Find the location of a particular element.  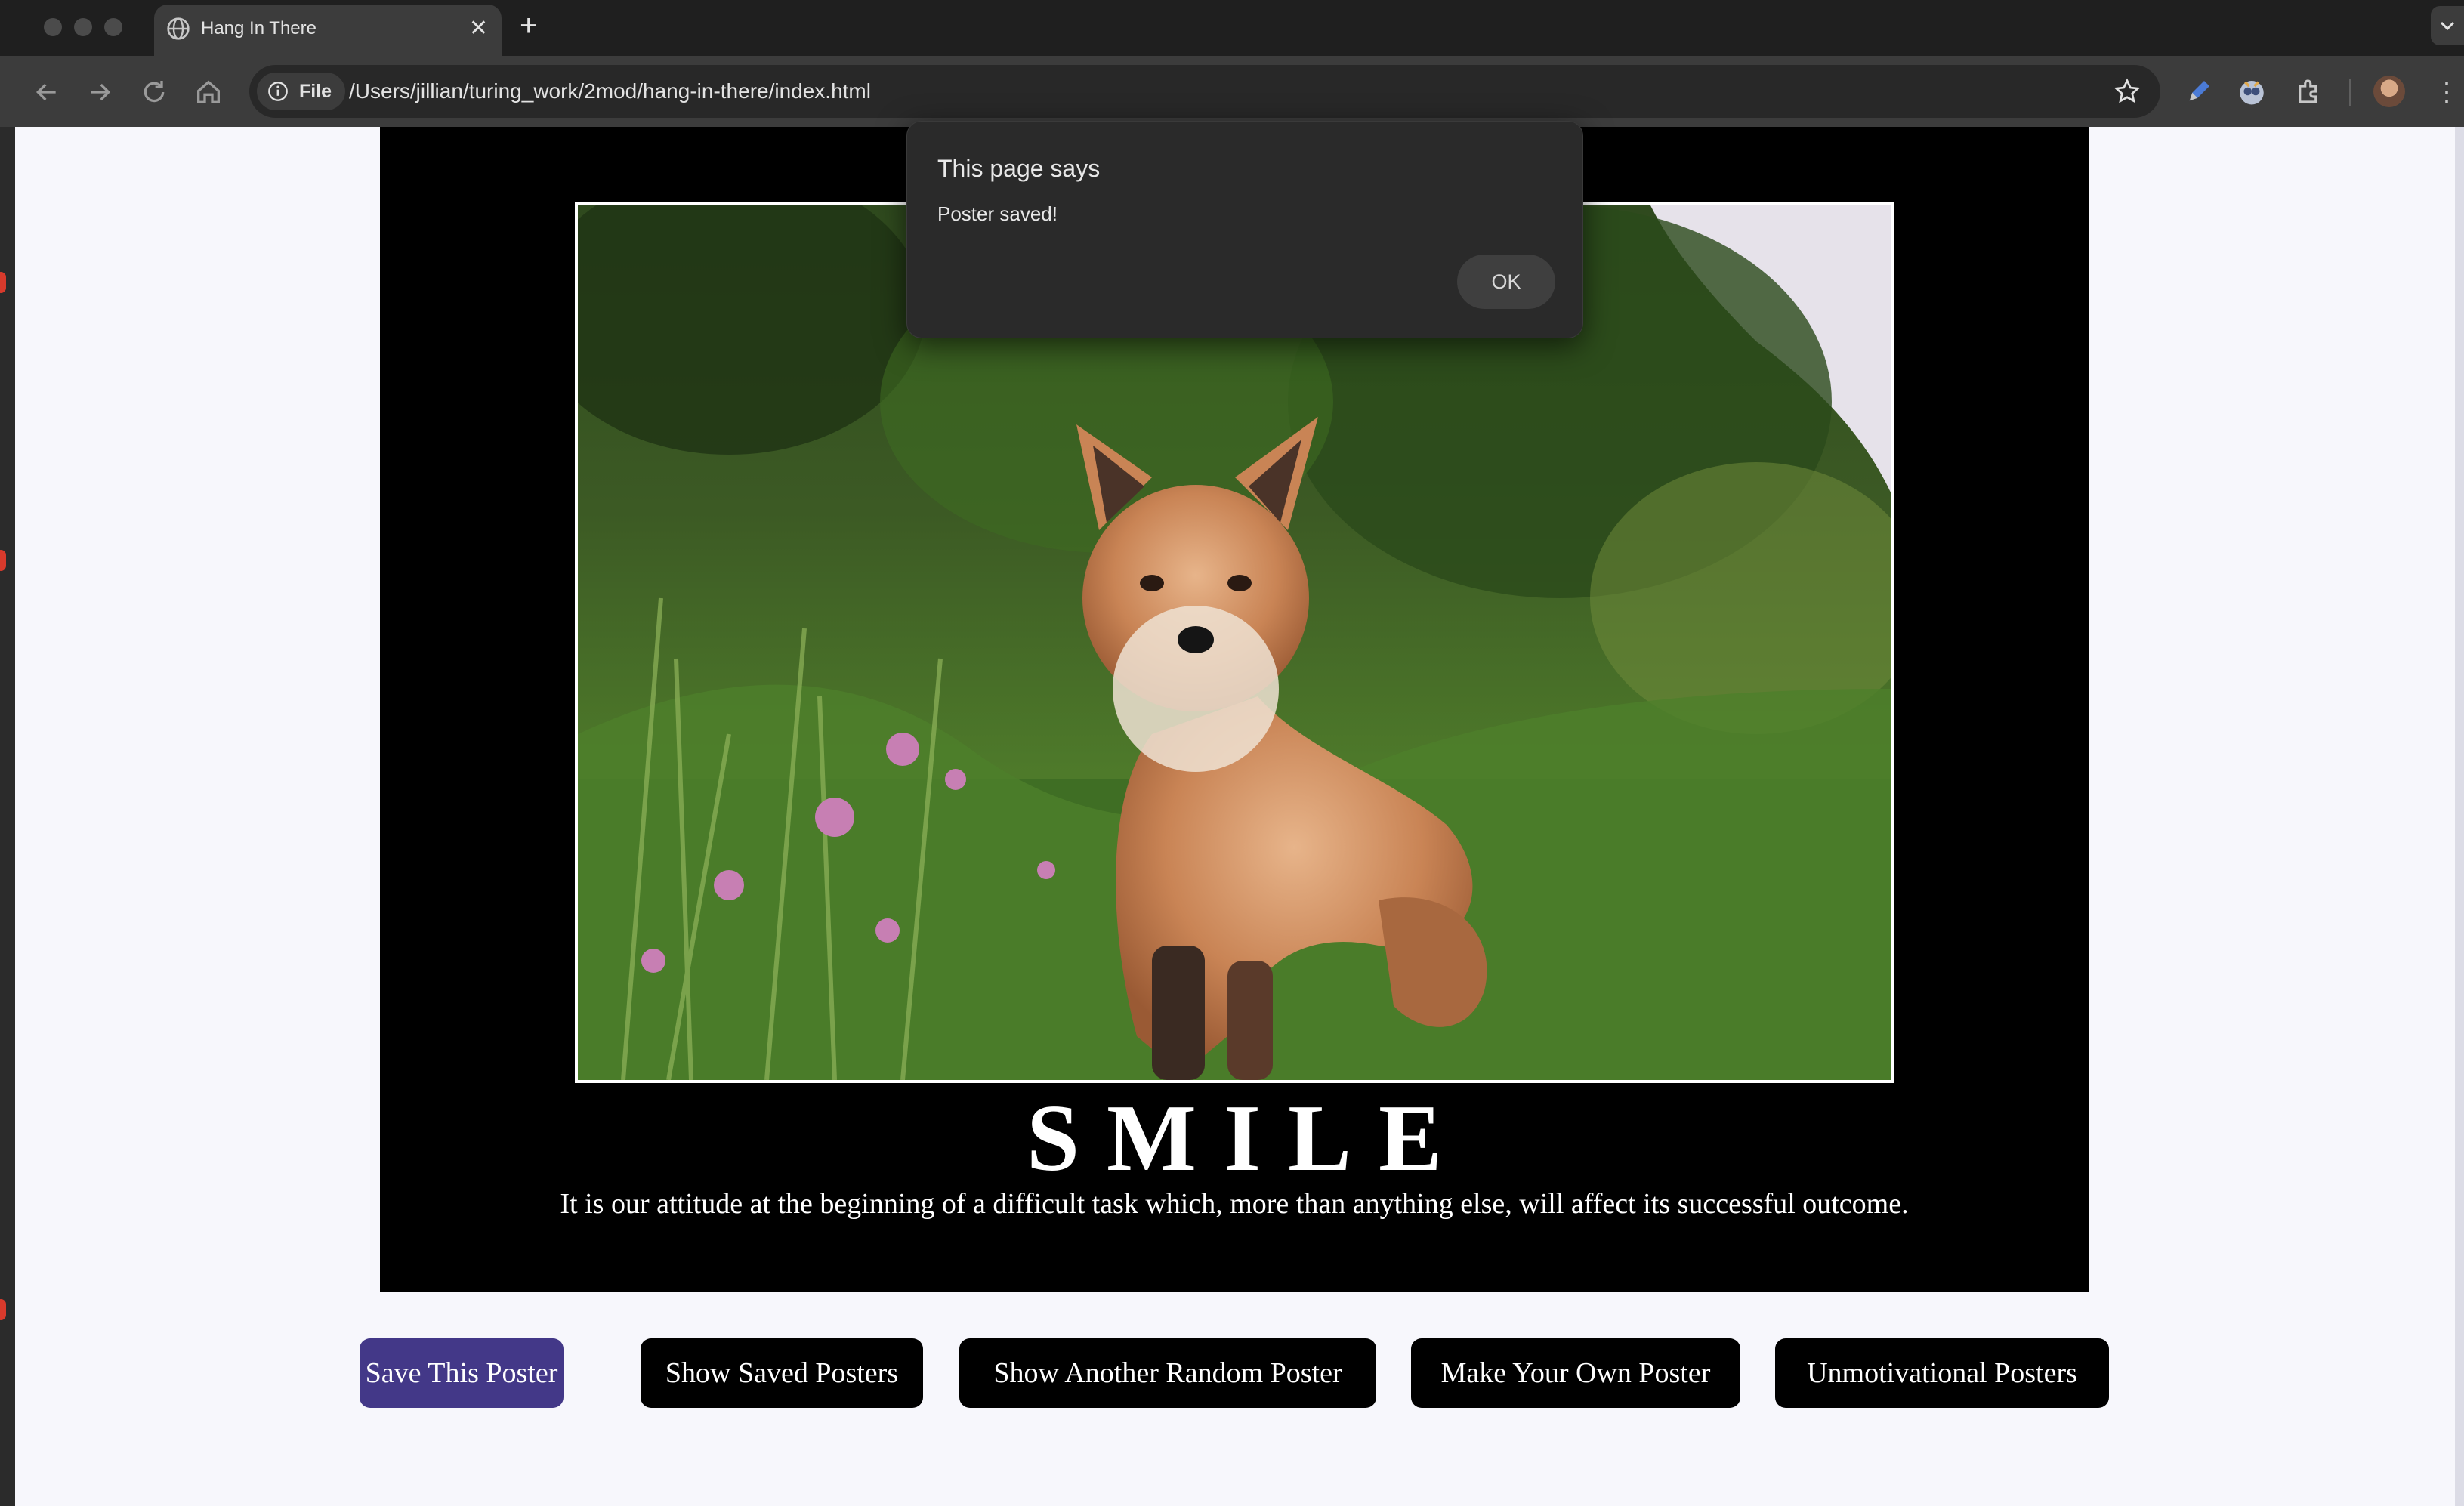

toolbar-divider is located at coordinates (2350, 92).